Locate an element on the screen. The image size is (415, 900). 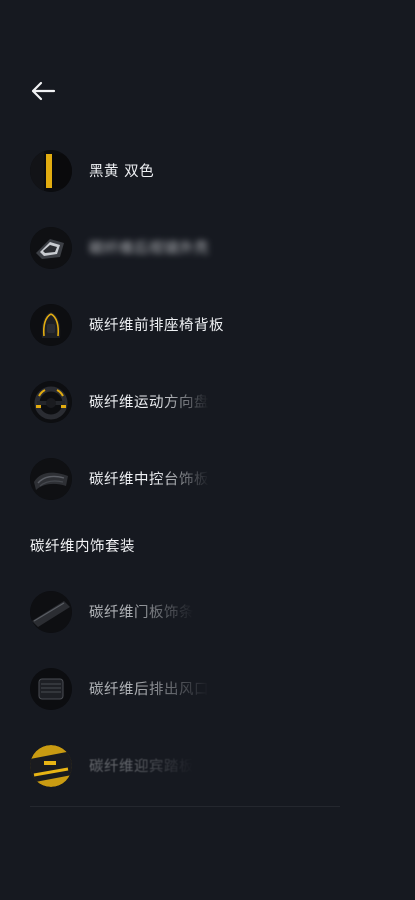
arrow-left-icon is located at coordinates (43, 91).